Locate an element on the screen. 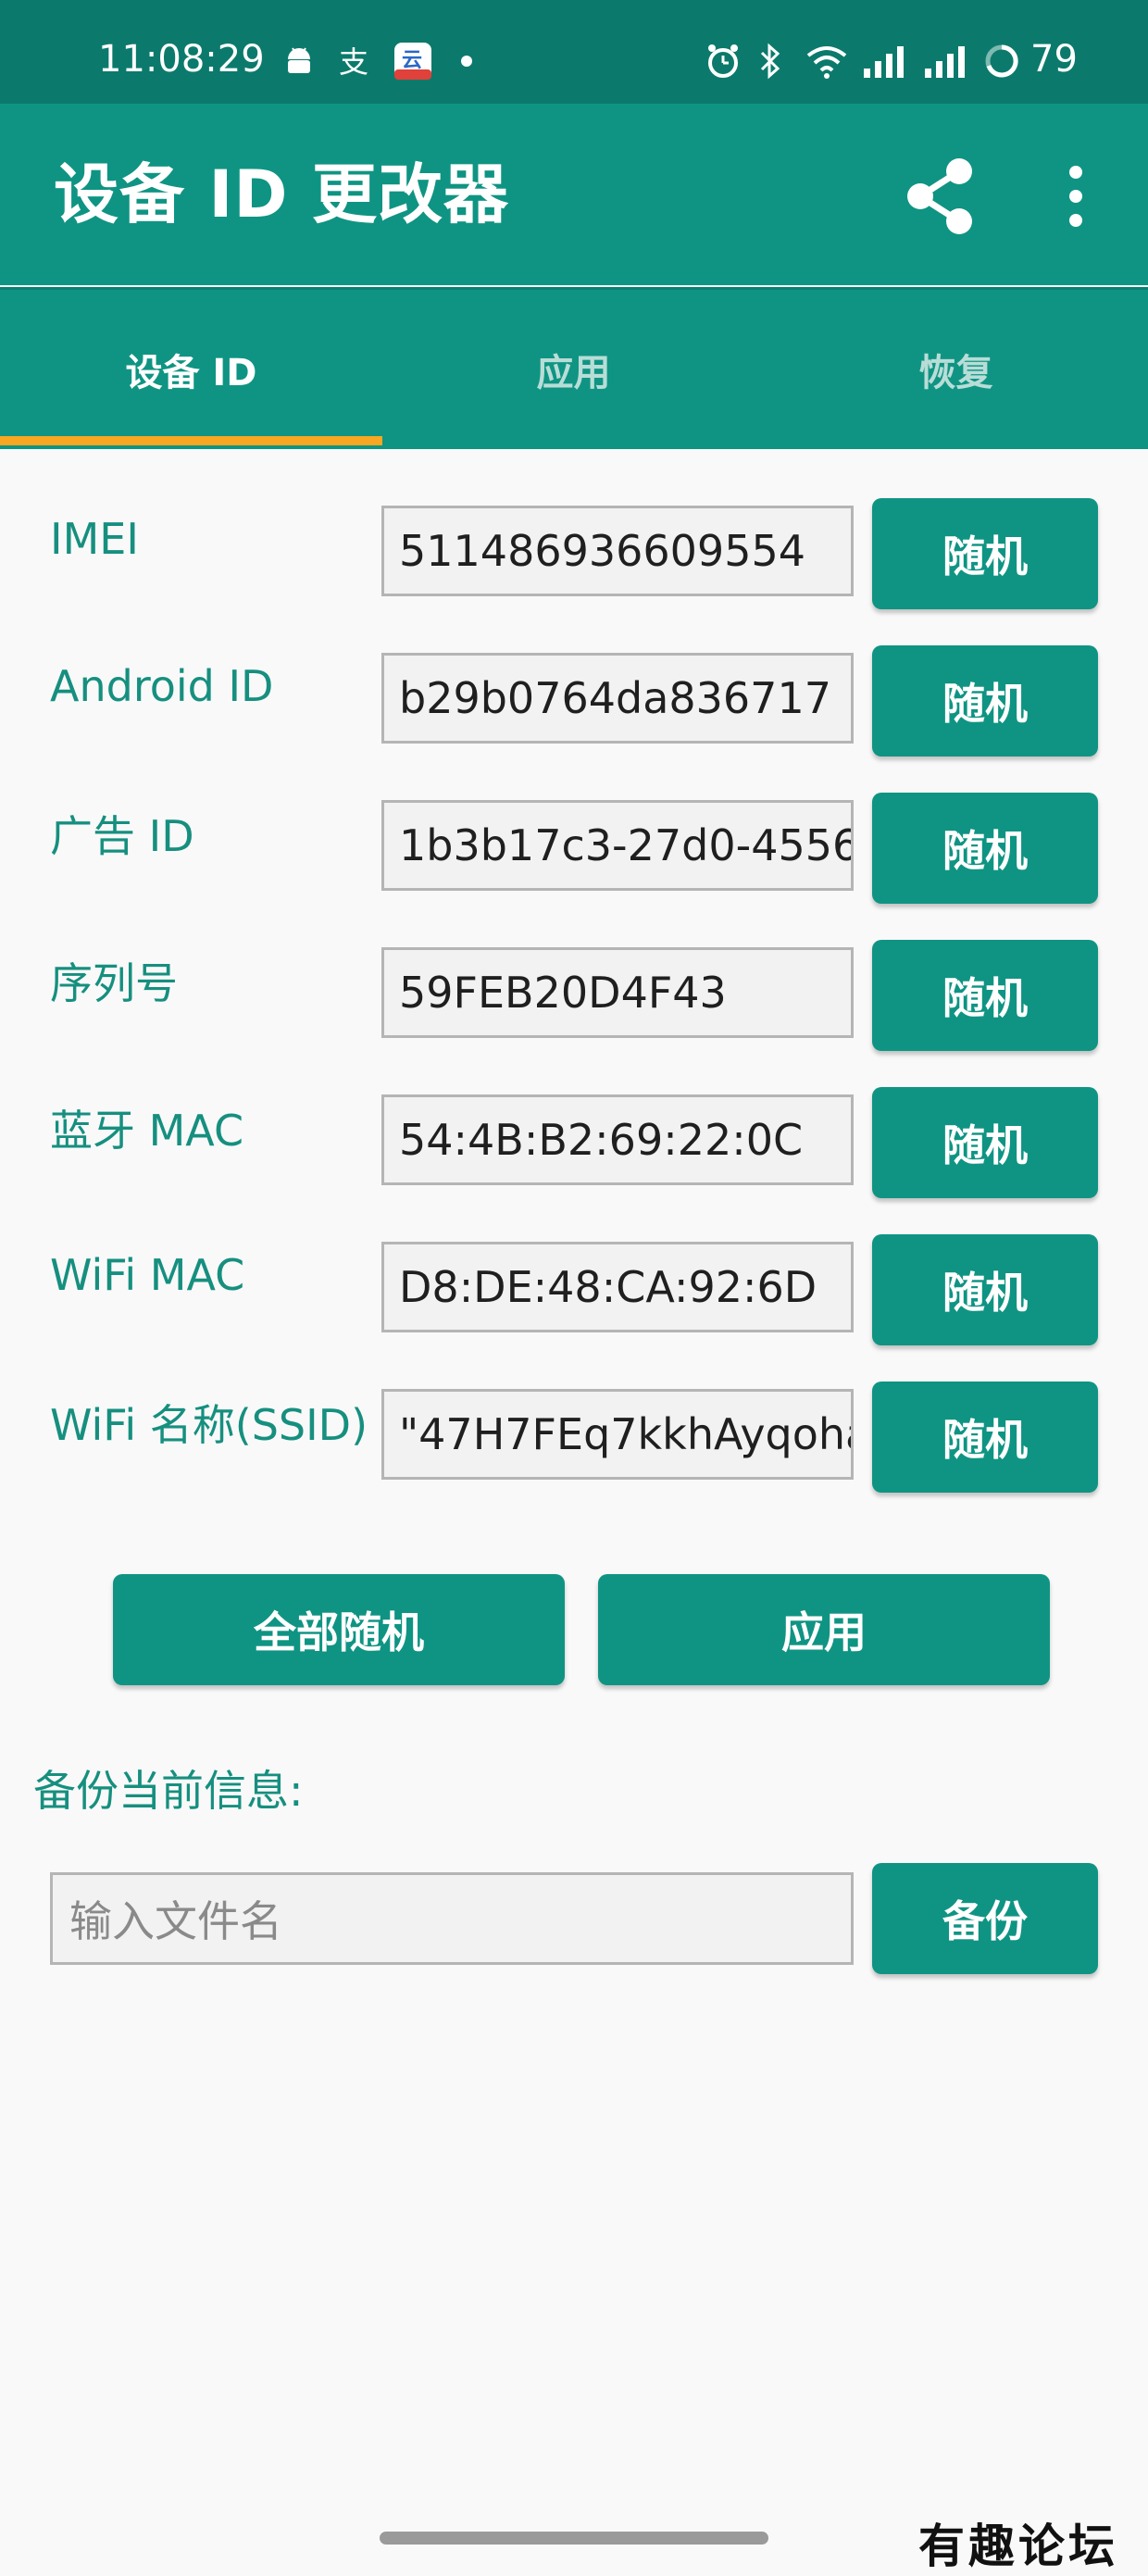 The width and height of the screenshot is (1148, 2576). tab-bar: 设备 ID 应用 恢复 is located at coordinates (574, 368).